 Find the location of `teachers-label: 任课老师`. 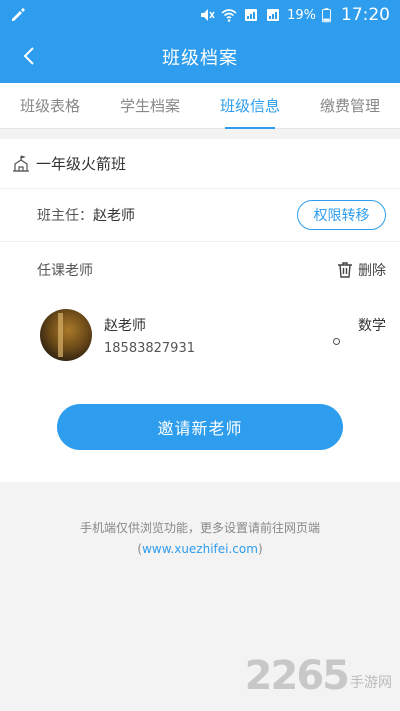

teachers-label: 任课老师 is located at coordinates (65, 271).